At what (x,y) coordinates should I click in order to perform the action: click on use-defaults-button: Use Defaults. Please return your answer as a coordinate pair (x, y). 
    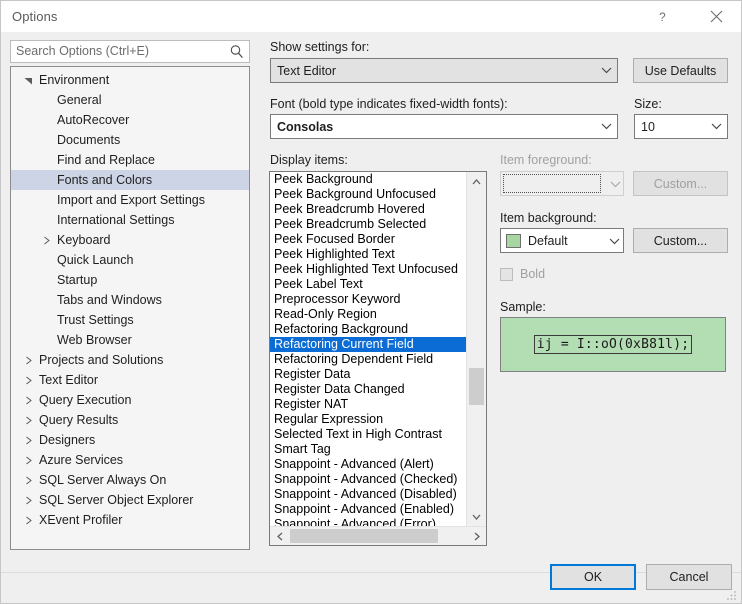
    Looking at the image, I should click on (680, 70).